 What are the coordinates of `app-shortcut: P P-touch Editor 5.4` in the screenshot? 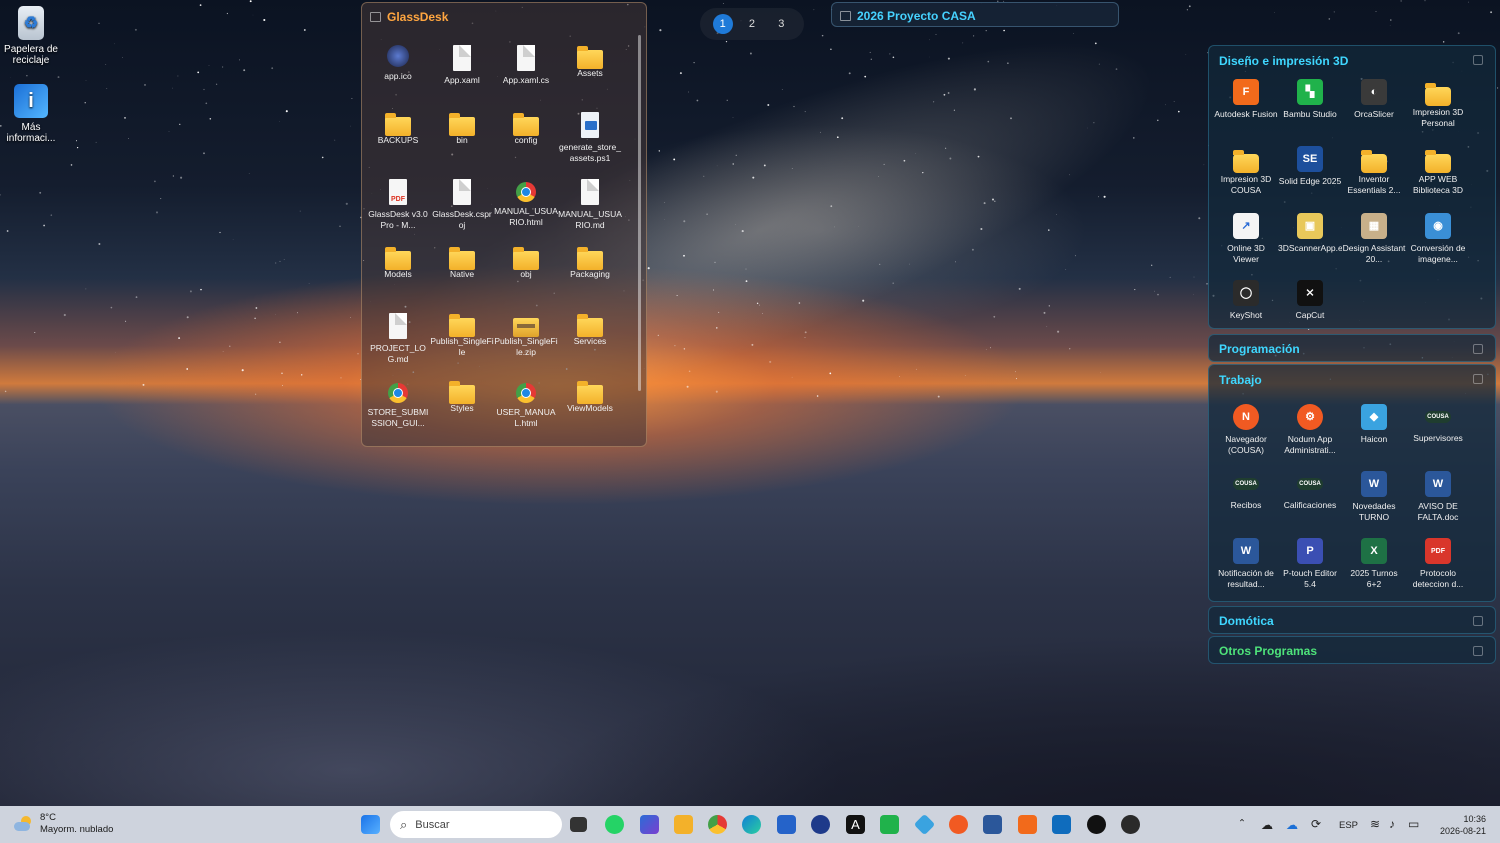 It's located at (1310, 568).